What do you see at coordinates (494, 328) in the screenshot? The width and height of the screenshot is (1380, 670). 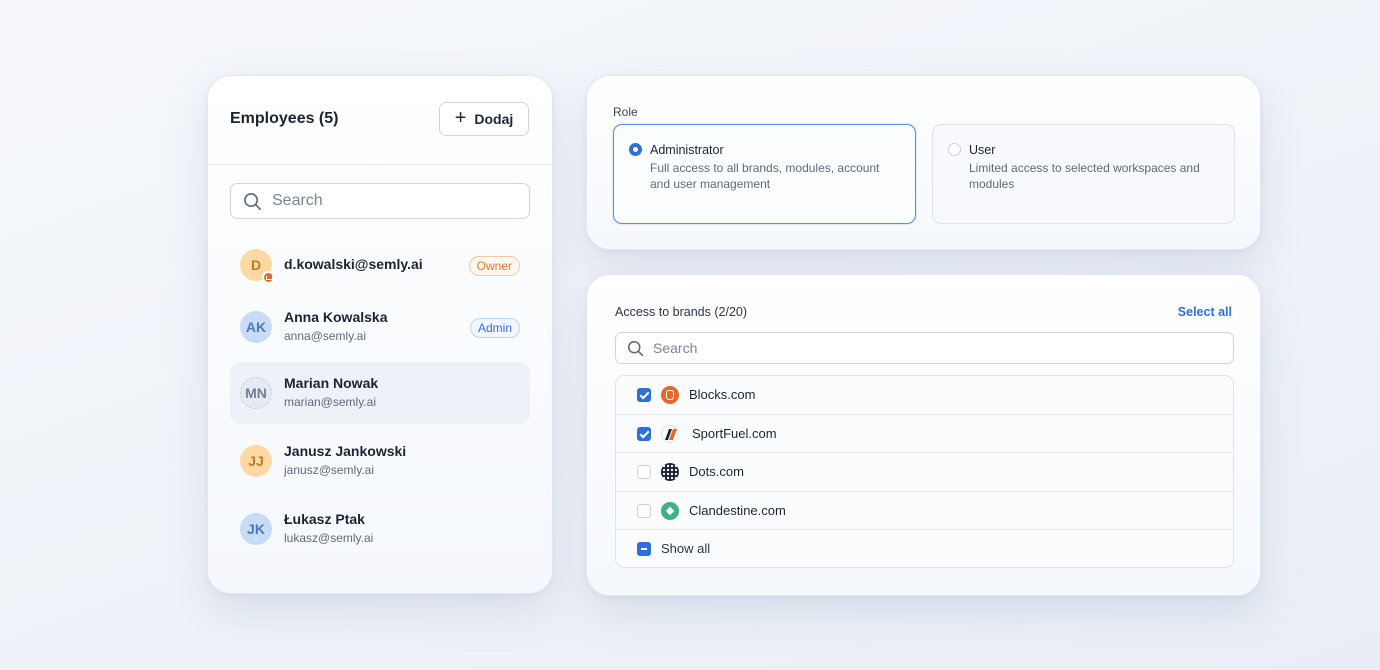 I see `admin-badge: Admin` at bounding box center [494, 328].